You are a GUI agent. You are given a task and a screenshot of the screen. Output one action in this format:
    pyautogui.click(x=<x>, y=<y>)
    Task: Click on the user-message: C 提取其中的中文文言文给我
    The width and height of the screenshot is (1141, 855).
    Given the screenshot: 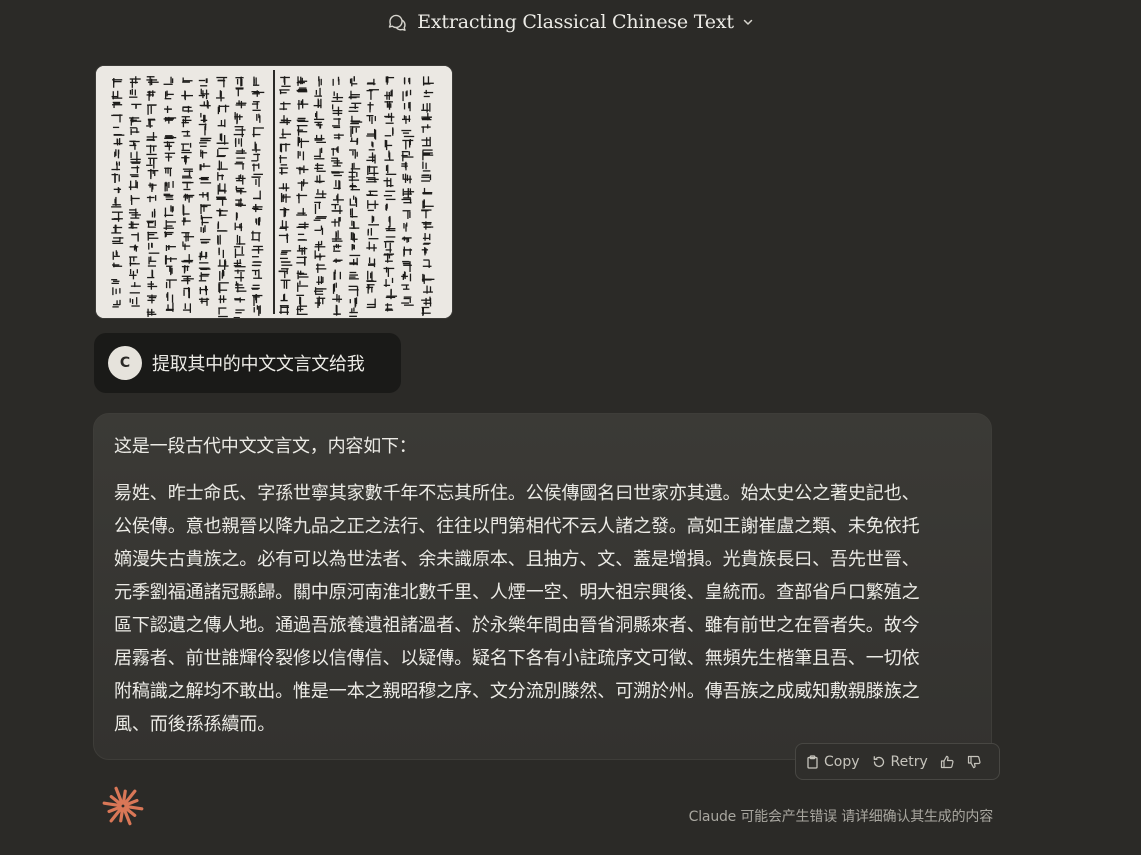 What is the action you would take?
    pyautogui.click(x=247, y=363)
    